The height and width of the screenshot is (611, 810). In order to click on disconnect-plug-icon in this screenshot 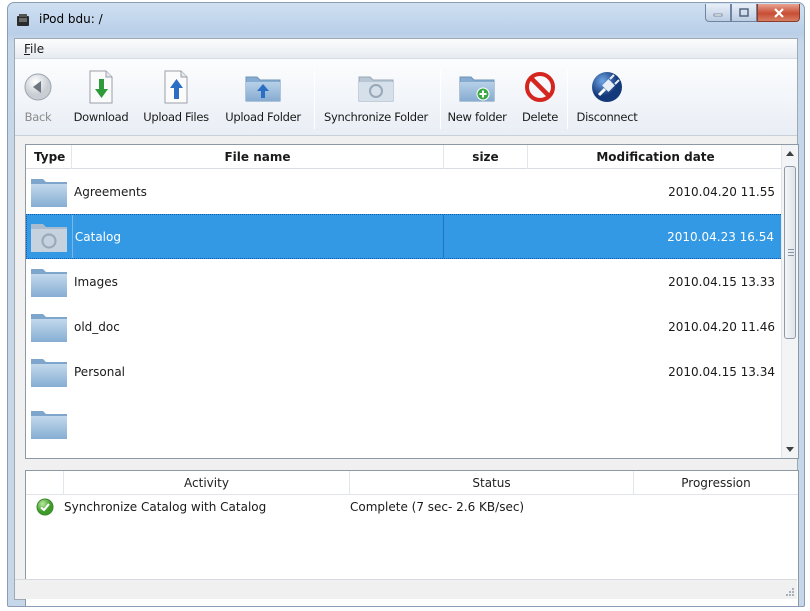, I will do `click(607, 87)`.